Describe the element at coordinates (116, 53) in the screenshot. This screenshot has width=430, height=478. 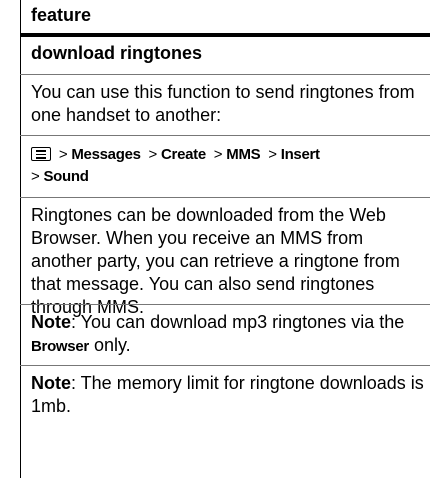
I see `section-title: download ringtones` at that location.